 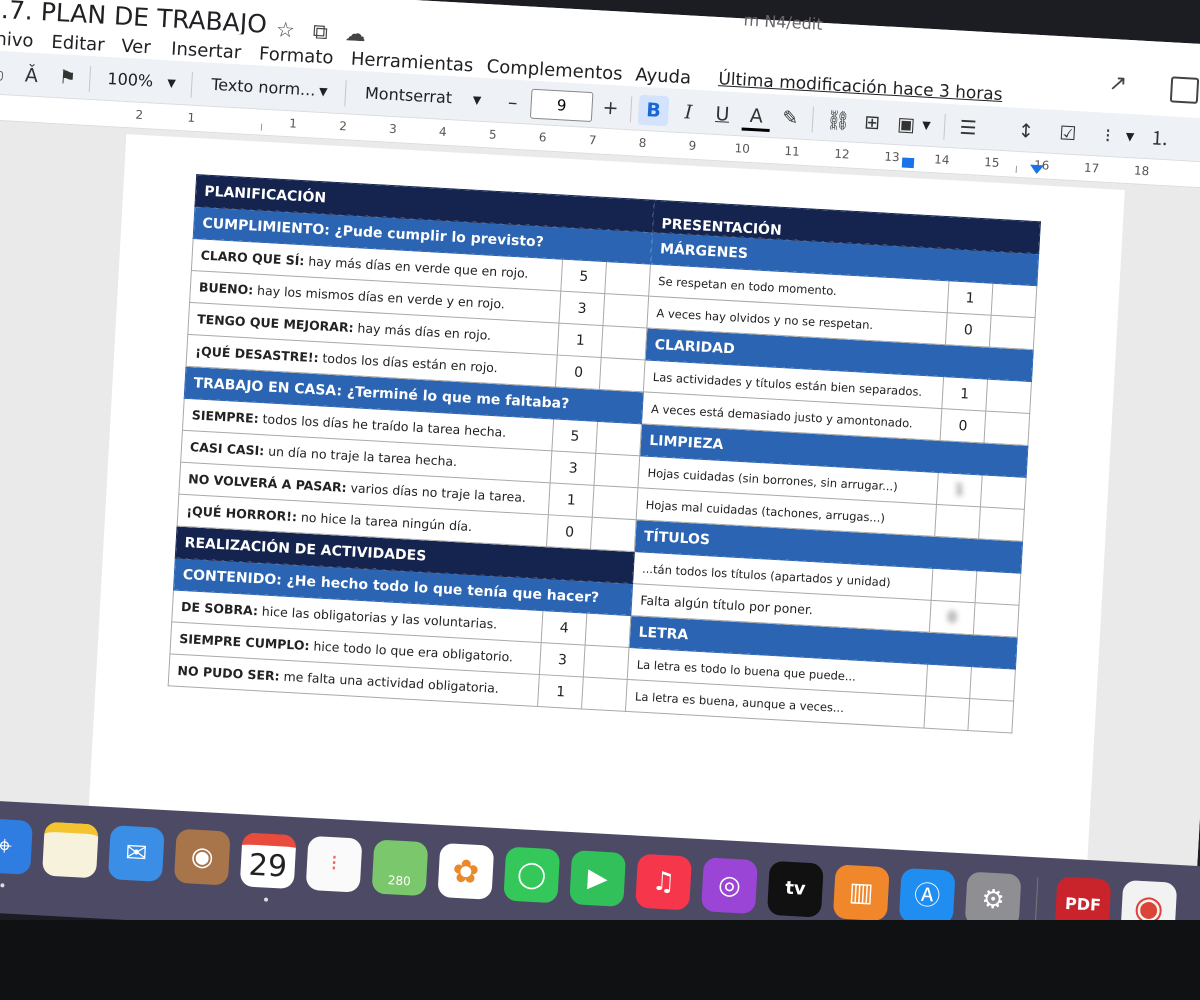 What do you see at coordinates (795, 889) in the screenshot?
I see `dock-apple-tv: tv` at bounding box center [795, 889].